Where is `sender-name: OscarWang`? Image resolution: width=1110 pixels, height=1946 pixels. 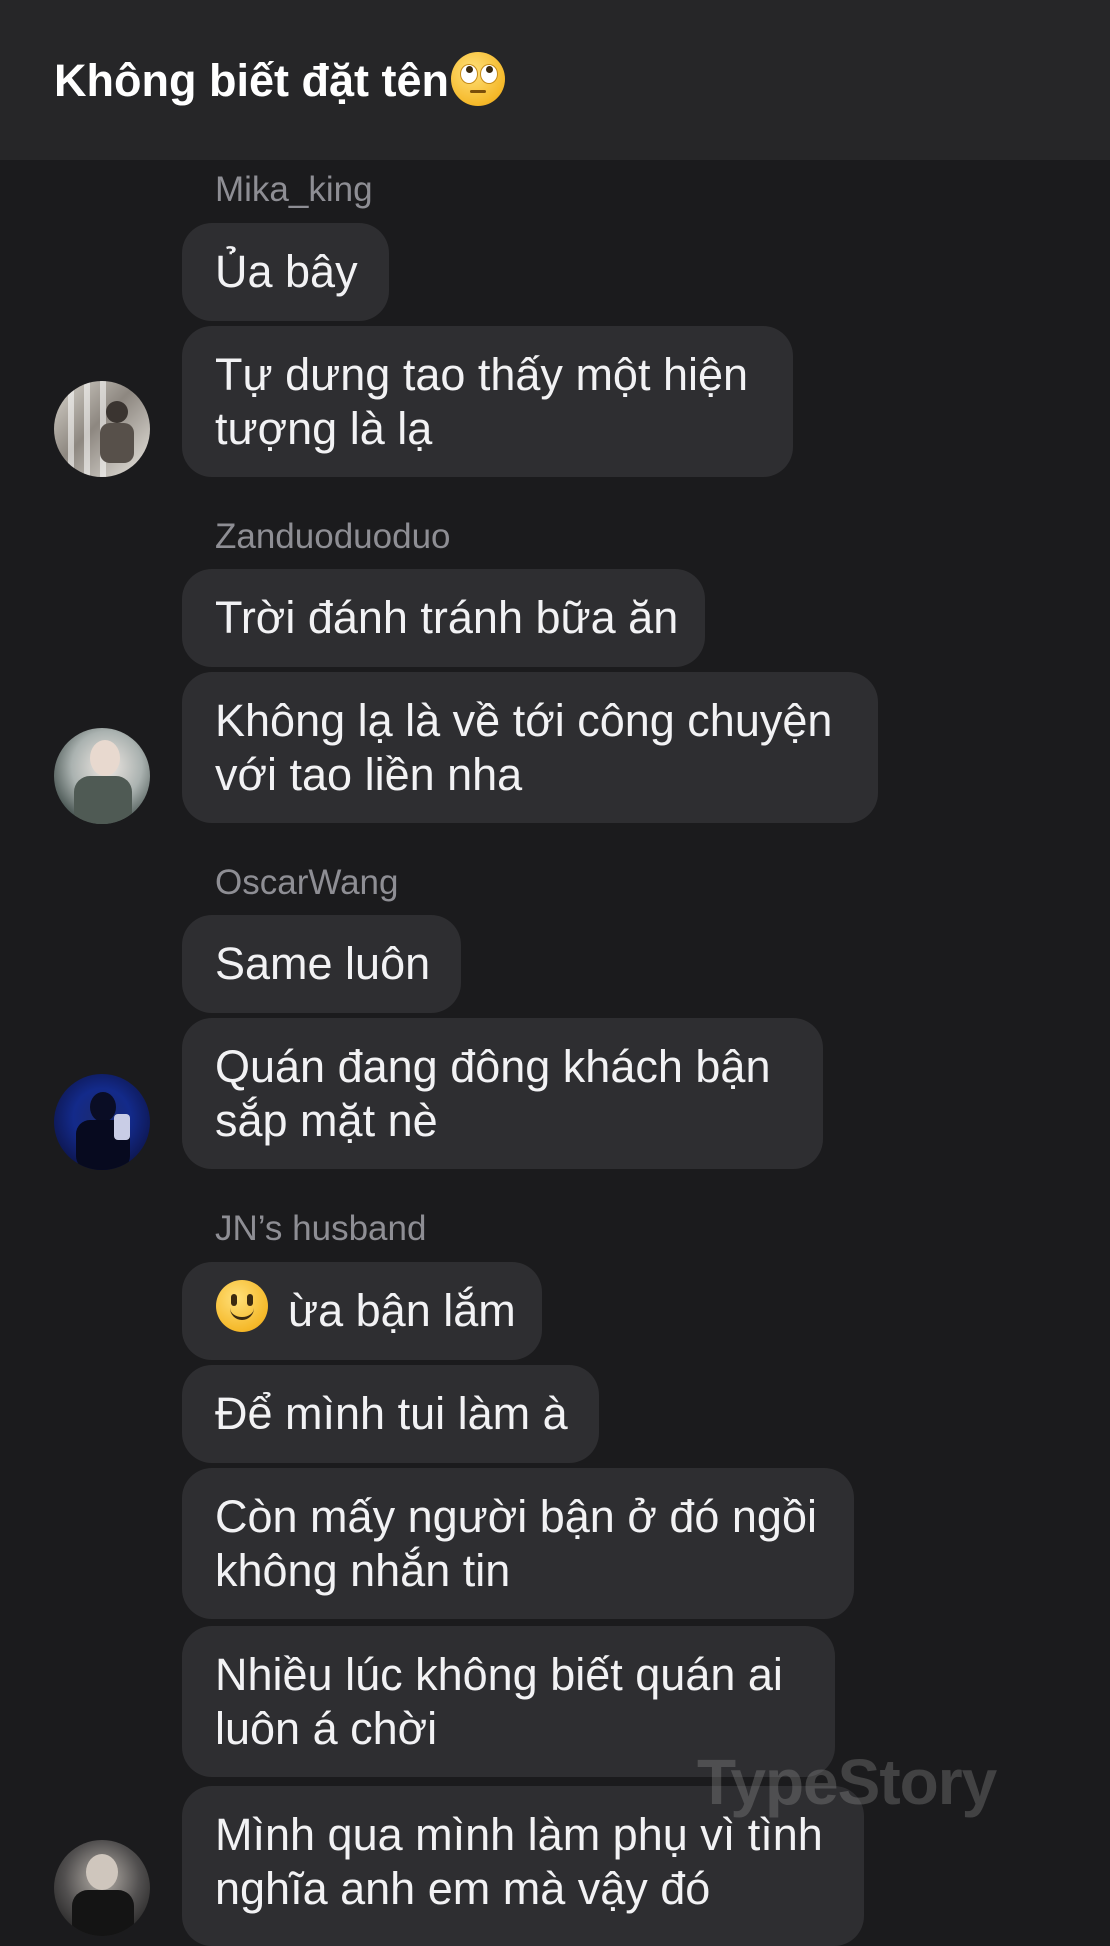
sender-name: OscarWang is located at coordinates (307, 882).